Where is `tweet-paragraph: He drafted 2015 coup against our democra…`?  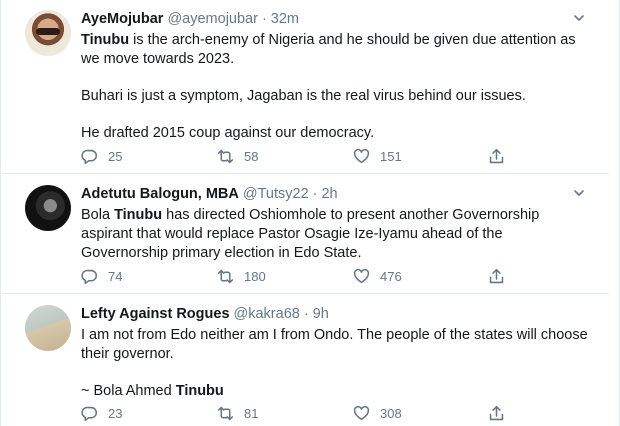 tweet-paragraph: He drafted 2015 coup against our democra… is located at coordinates (228, 133).